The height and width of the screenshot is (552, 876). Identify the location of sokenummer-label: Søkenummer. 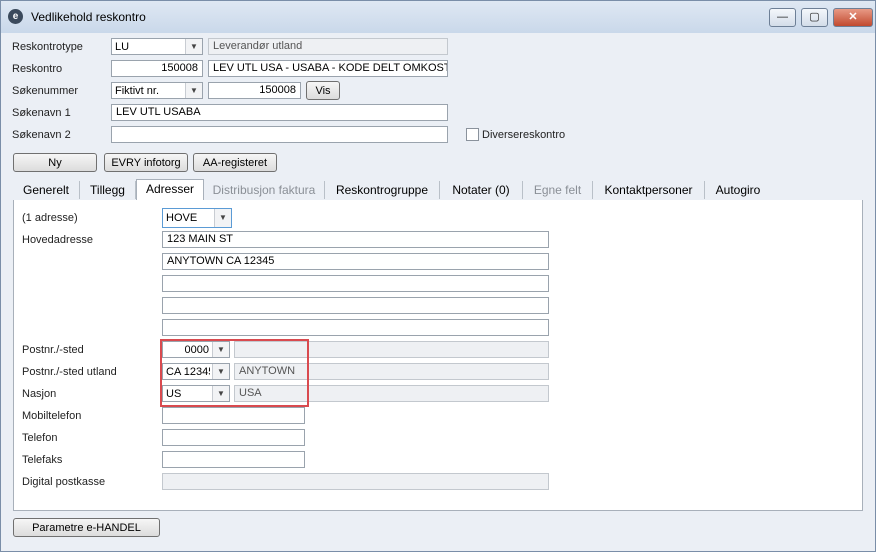
(45, 91).